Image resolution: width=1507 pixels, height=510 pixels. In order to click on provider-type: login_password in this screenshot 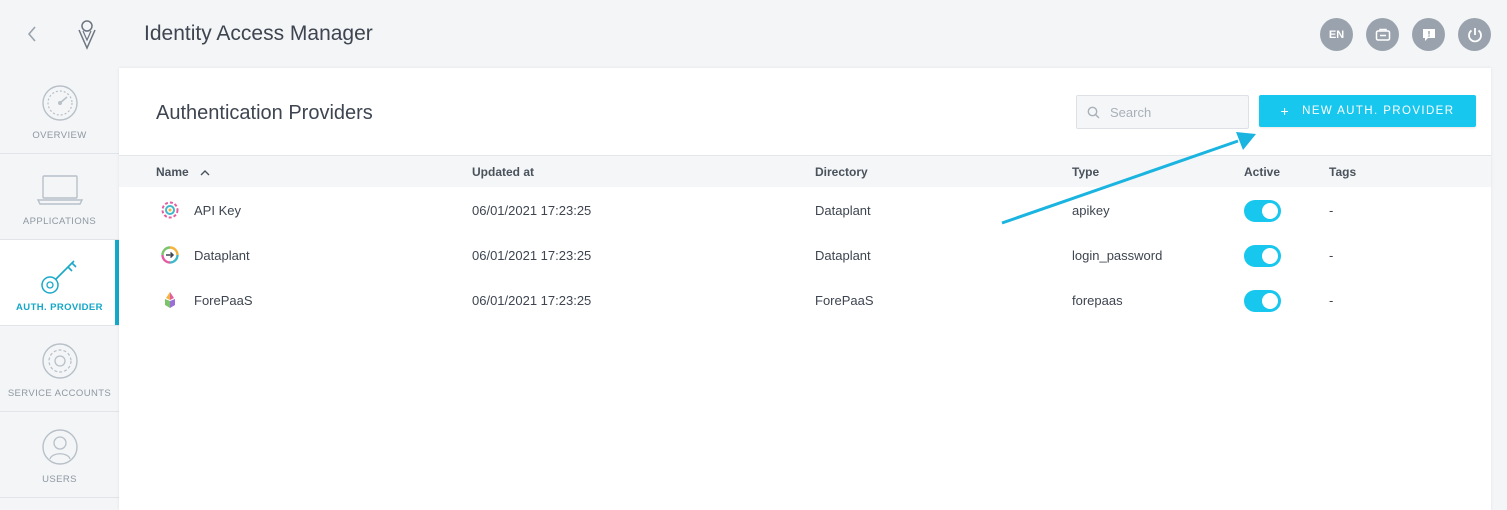, I will do `click(1117, 255)`.